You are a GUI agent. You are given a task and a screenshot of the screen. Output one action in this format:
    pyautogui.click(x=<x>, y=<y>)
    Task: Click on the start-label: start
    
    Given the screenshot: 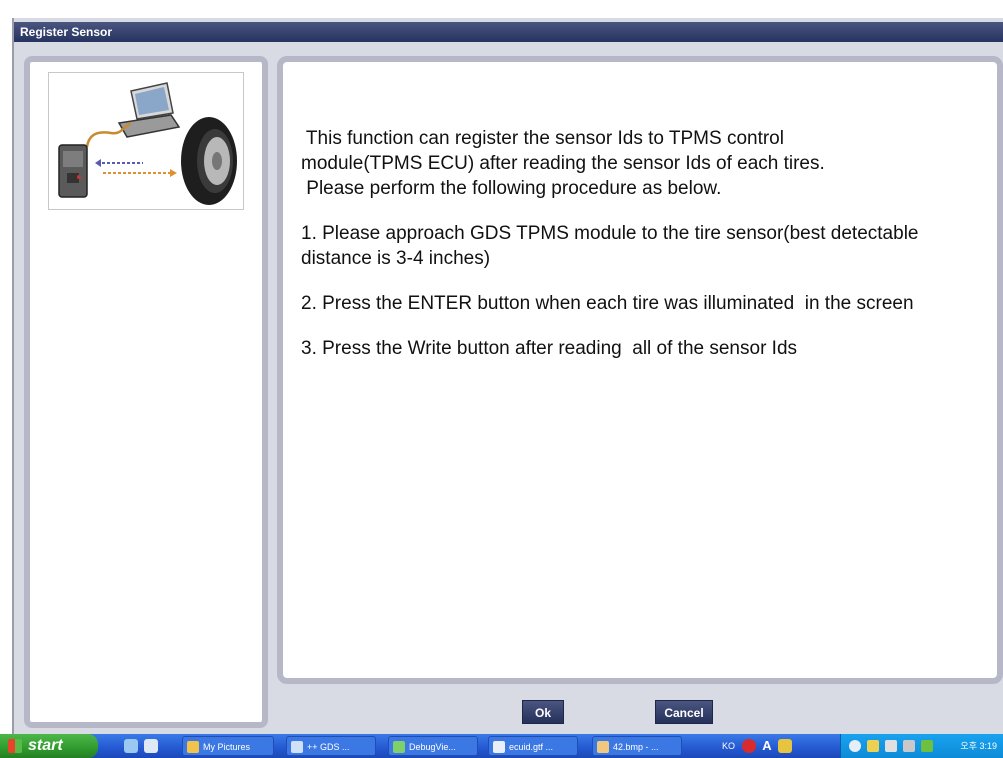 What is the action you would take?
    pyautogui.click(x=45, y=745)
    